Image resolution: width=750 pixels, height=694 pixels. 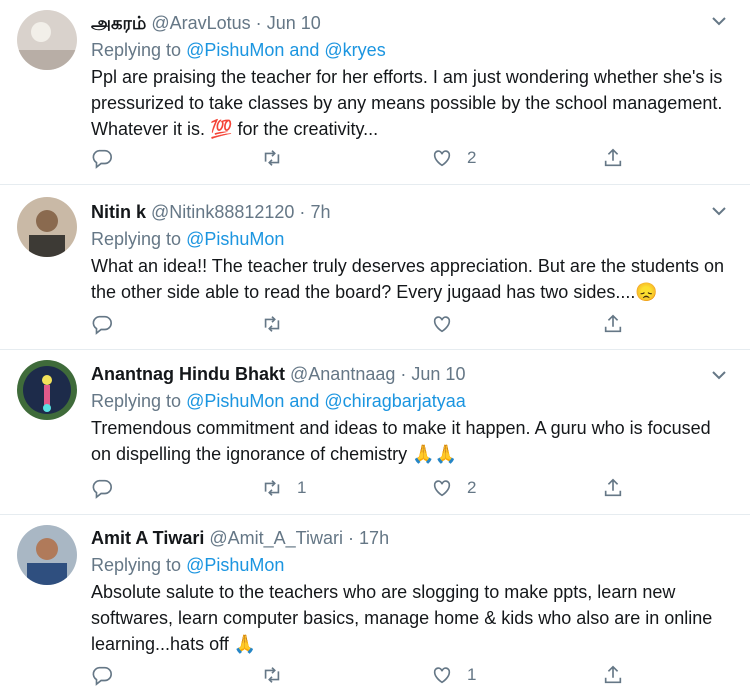 What do you see at coordinates (302, 487) in the screenshot?
I see `retweet-count: 1` at bounding box center [302, 487].